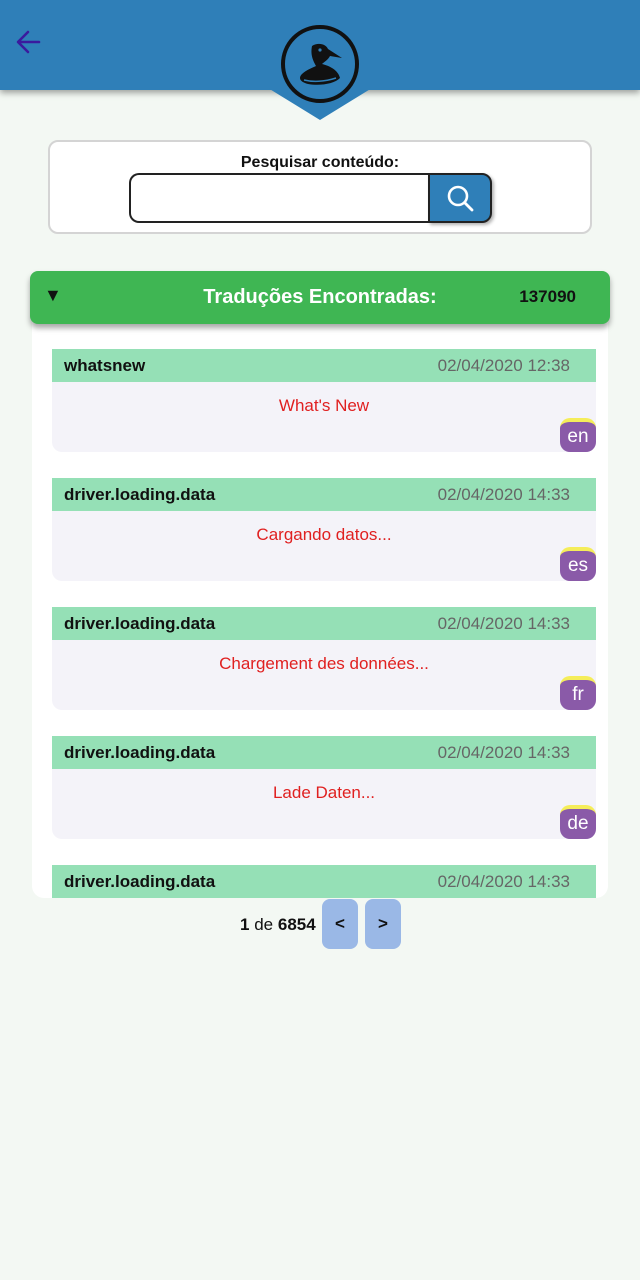 Image resolution: width=640 pixels, height=1280 pixels. Describe the element at coordinates (578, 435) in the screenshot. I see `language-badge: en` at that location.